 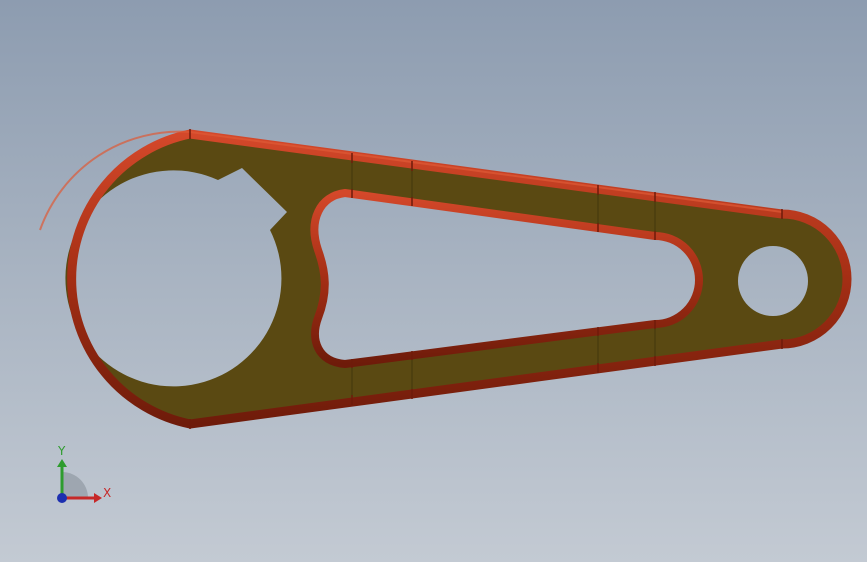 I want to click on x-axis-arrow, so click(x=98, y=498).